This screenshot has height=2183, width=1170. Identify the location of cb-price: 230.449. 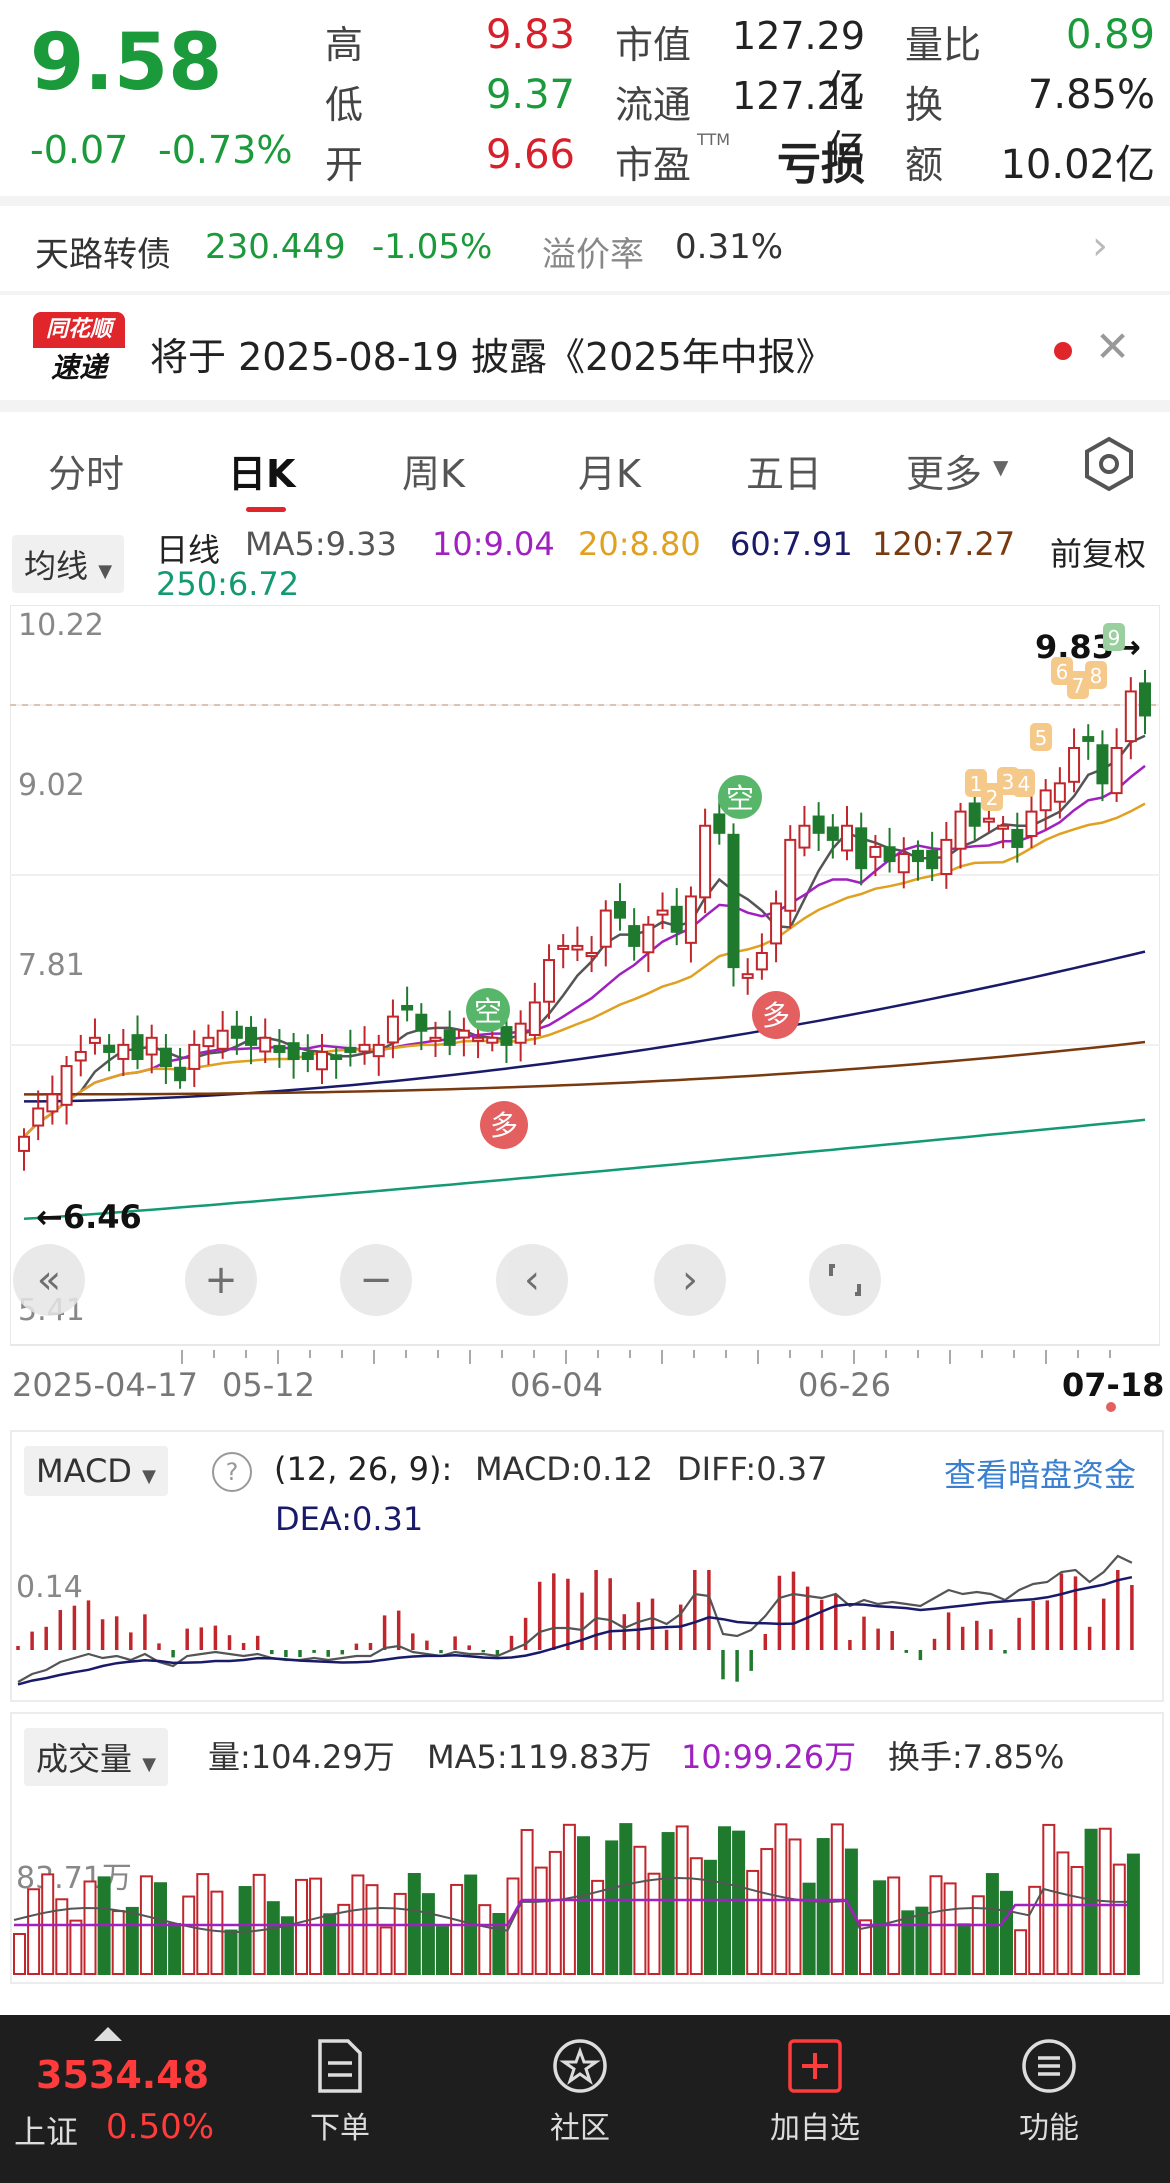
(275, 247).